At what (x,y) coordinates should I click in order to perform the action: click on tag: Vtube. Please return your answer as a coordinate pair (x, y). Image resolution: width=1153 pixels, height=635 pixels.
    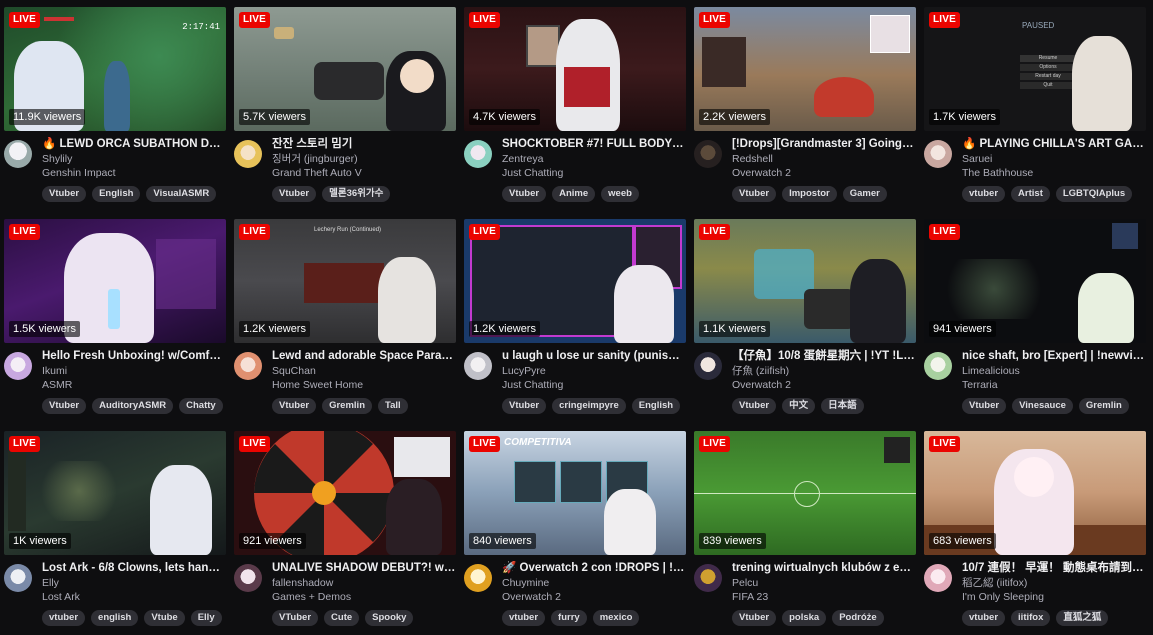
    Looking at the image, I should click on (164, 618).